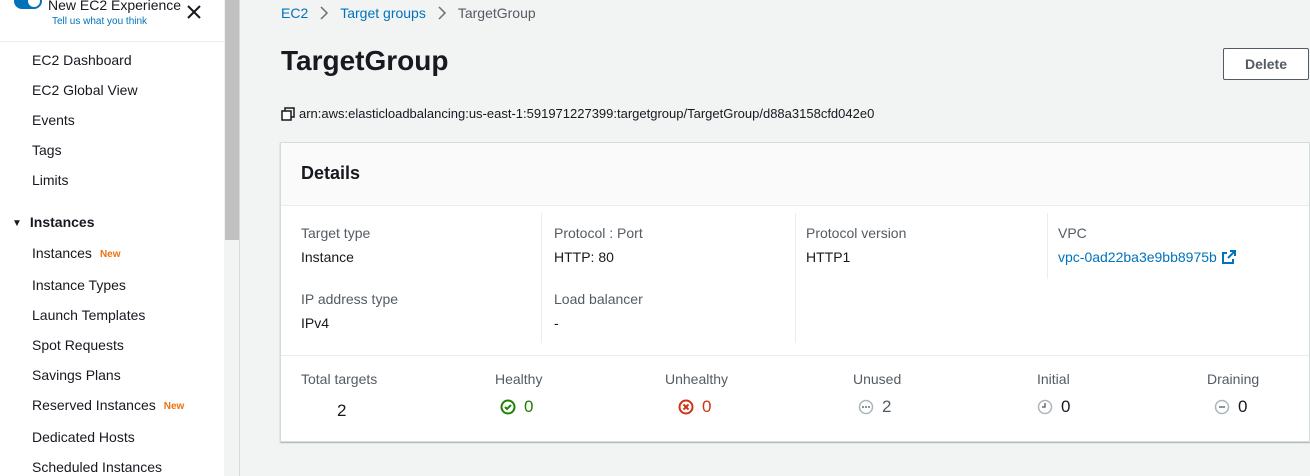 This screenshot has height=476, width=1310. What do you see at coordinates (1045, 407) in the screenshot?
I see `clock-icon` at bounding box center [1045, 407].